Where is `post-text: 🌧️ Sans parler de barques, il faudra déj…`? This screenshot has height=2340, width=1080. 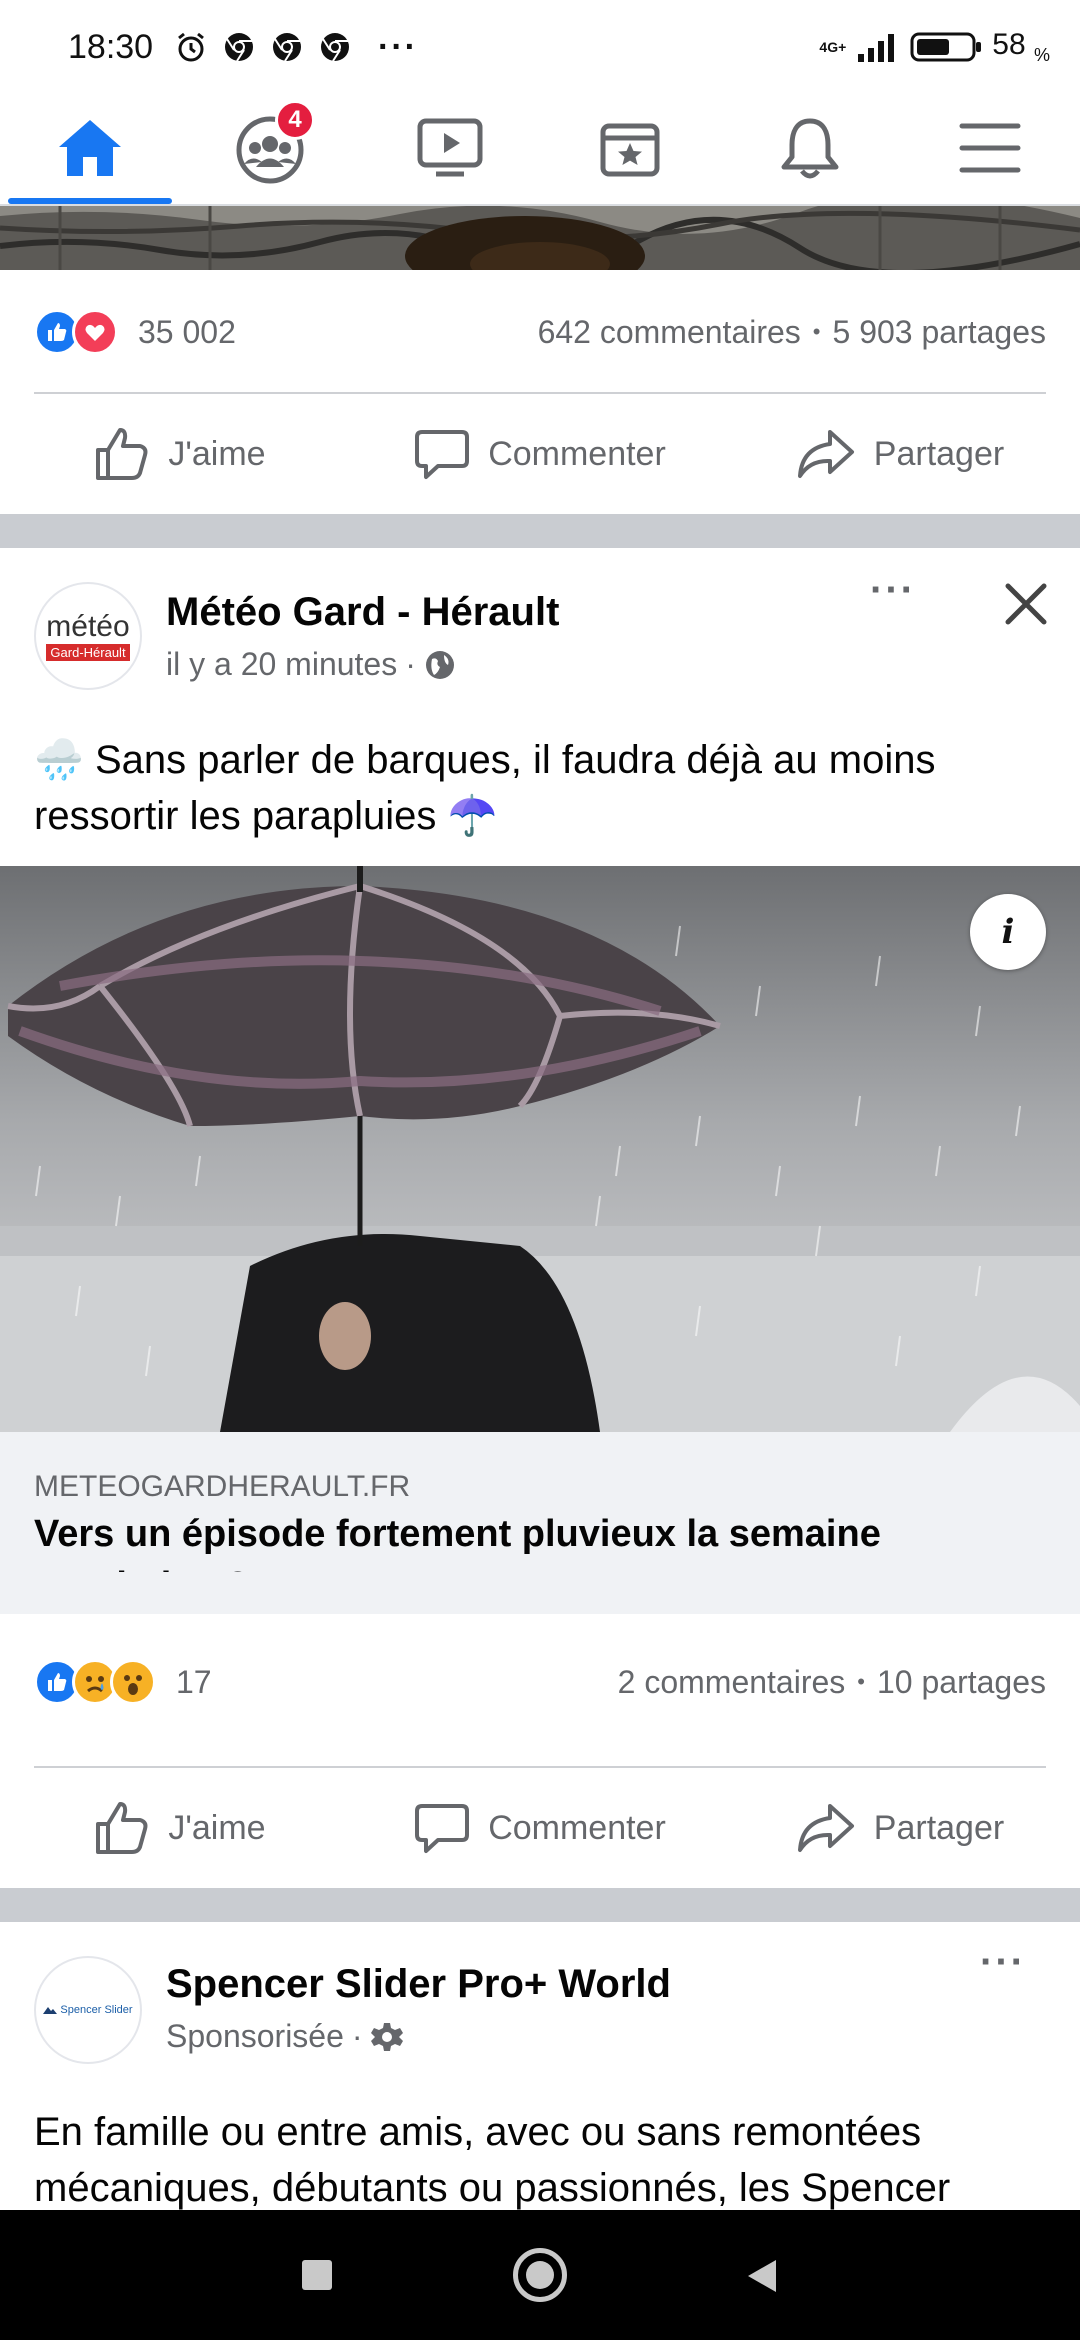
post-text: 🌧️ Sans parler de barques, il faudra déj… is located at coordinates (485, 788).